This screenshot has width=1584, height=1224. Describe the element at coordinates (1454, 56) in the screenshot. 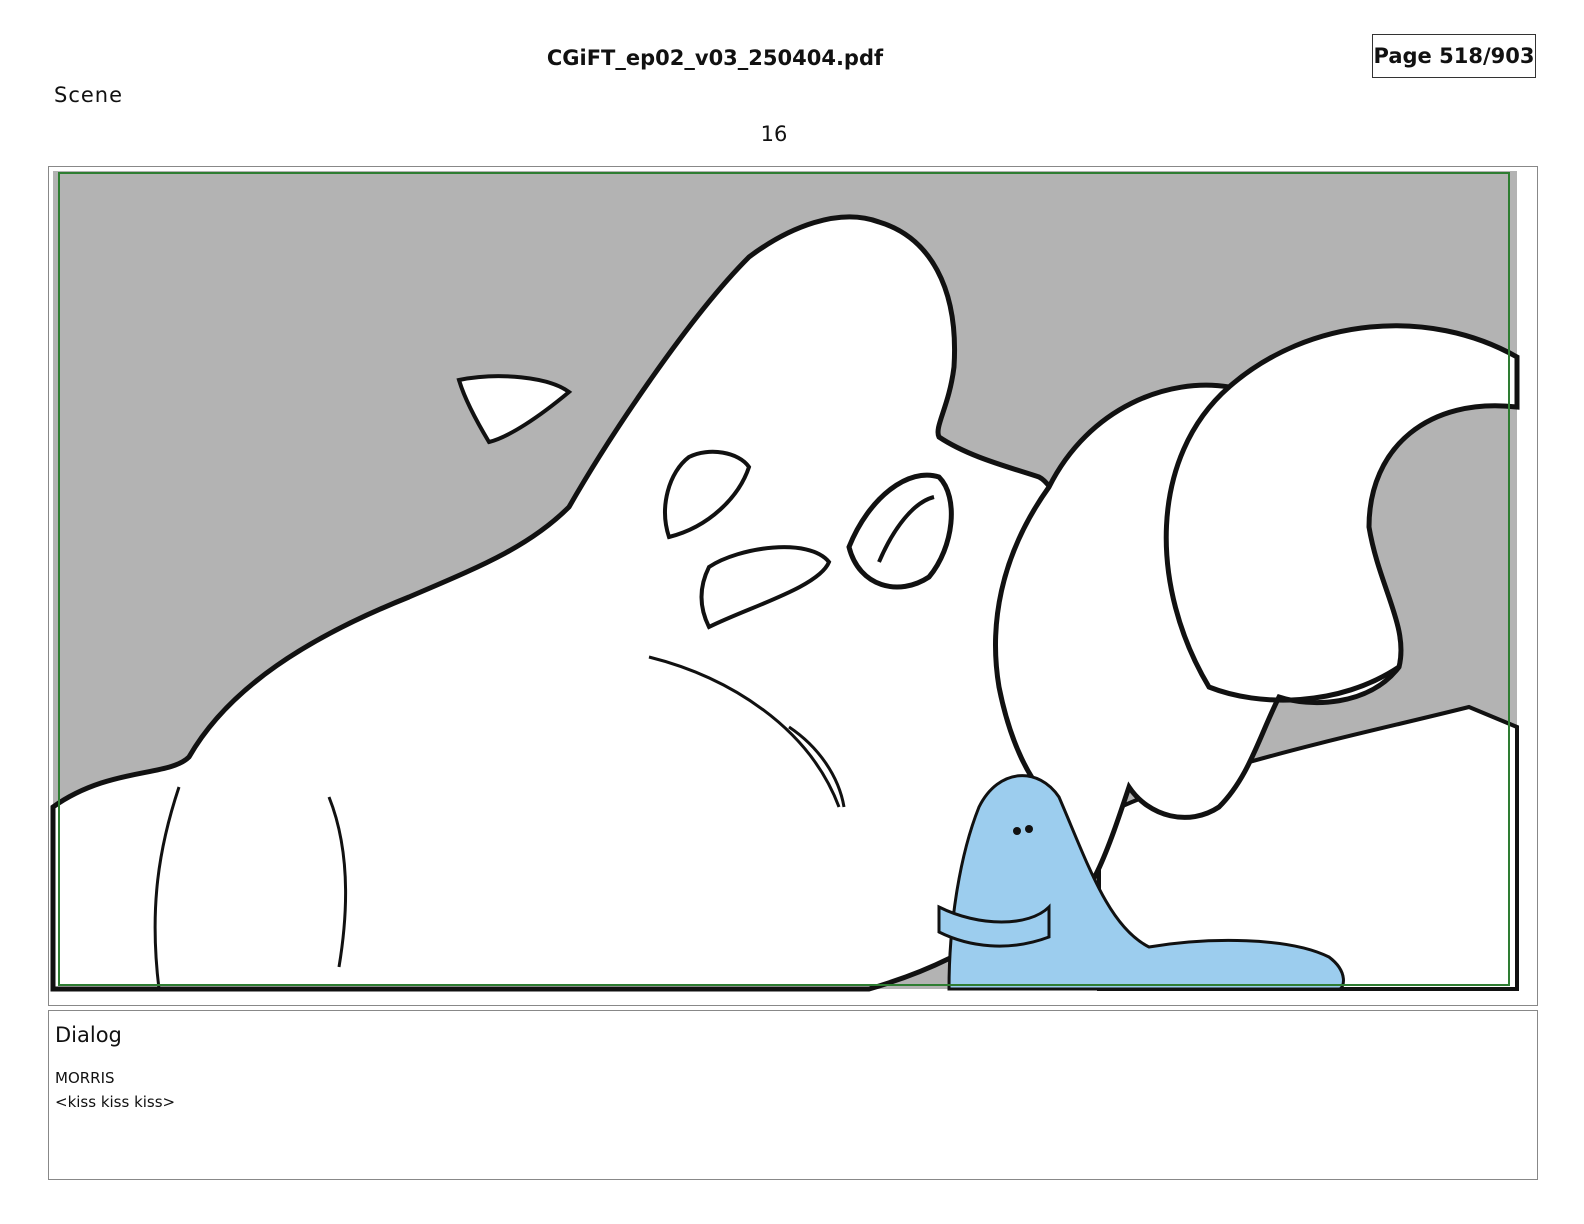

I see `page-indicator: Page 518/903` at that location.